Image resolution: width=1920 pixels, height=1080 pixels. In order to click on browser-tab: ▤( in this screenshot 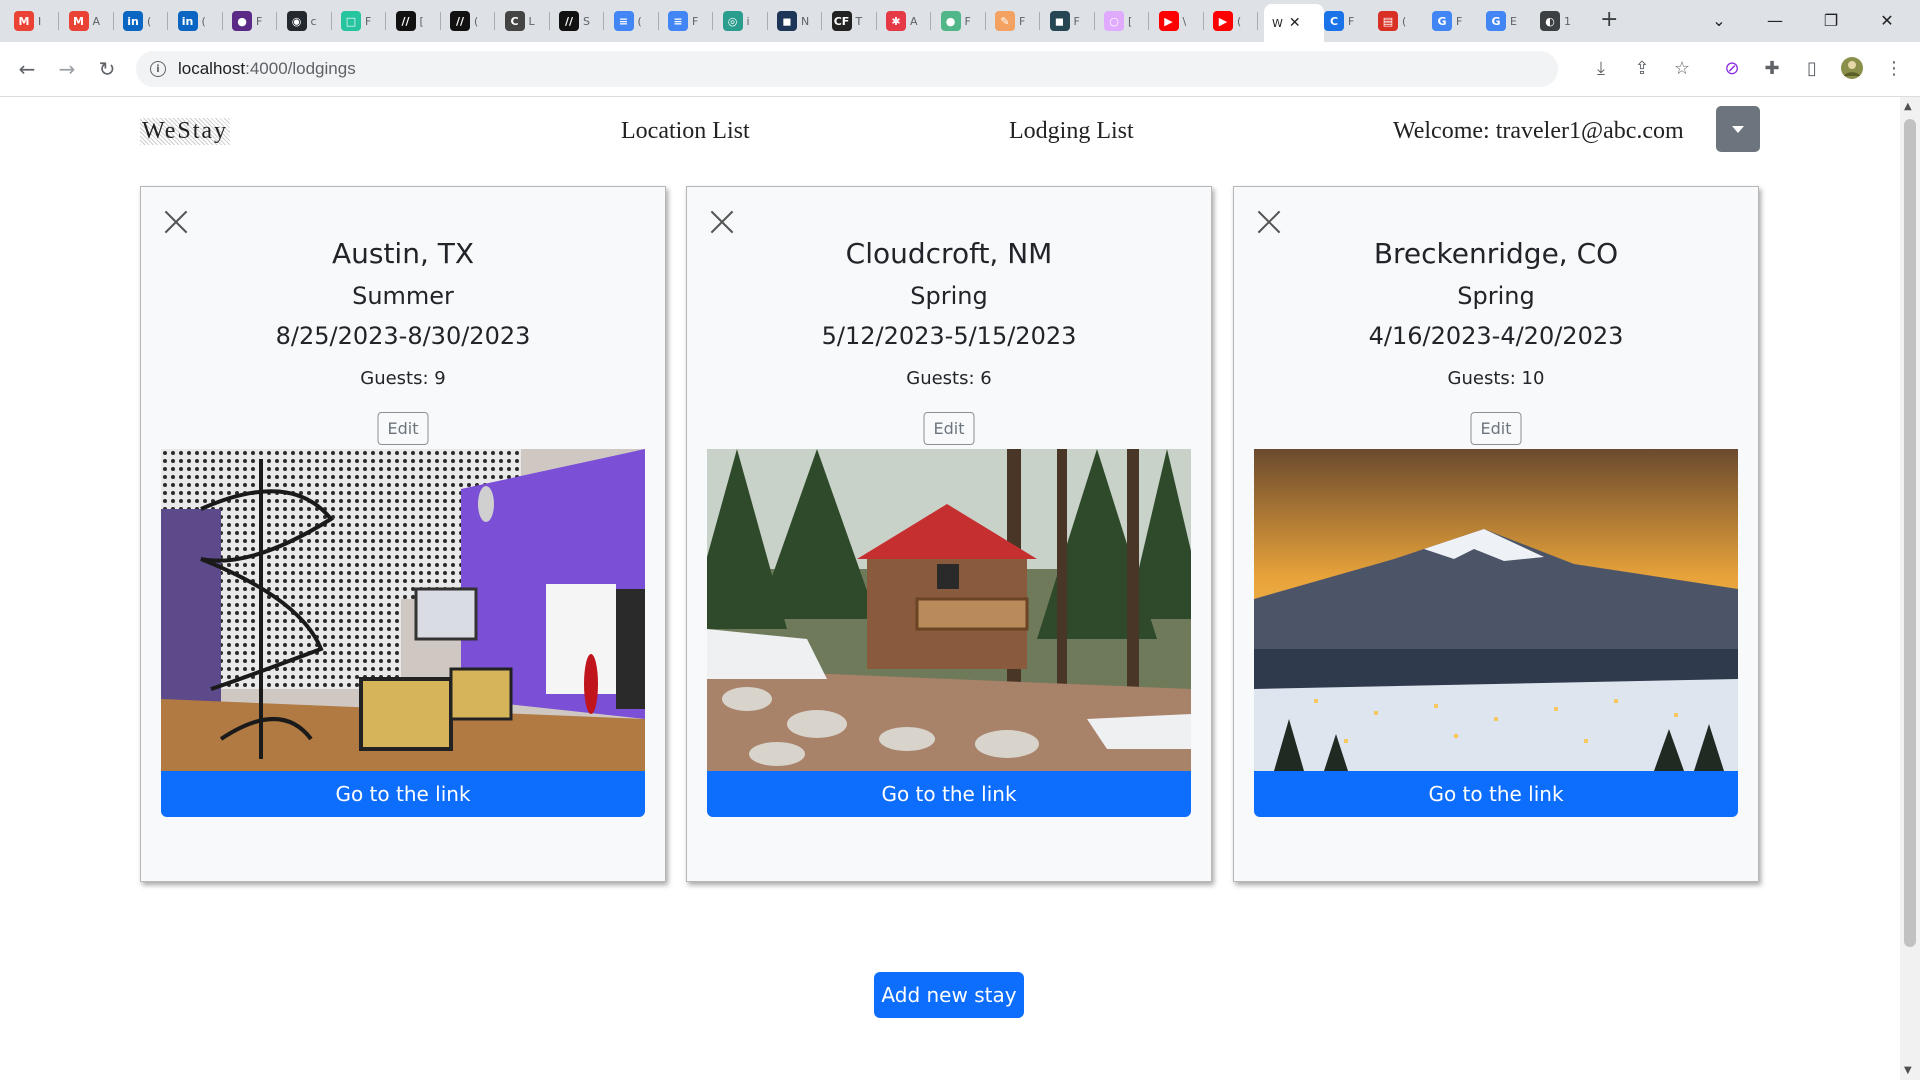, I will do `click(1398, 21)`.